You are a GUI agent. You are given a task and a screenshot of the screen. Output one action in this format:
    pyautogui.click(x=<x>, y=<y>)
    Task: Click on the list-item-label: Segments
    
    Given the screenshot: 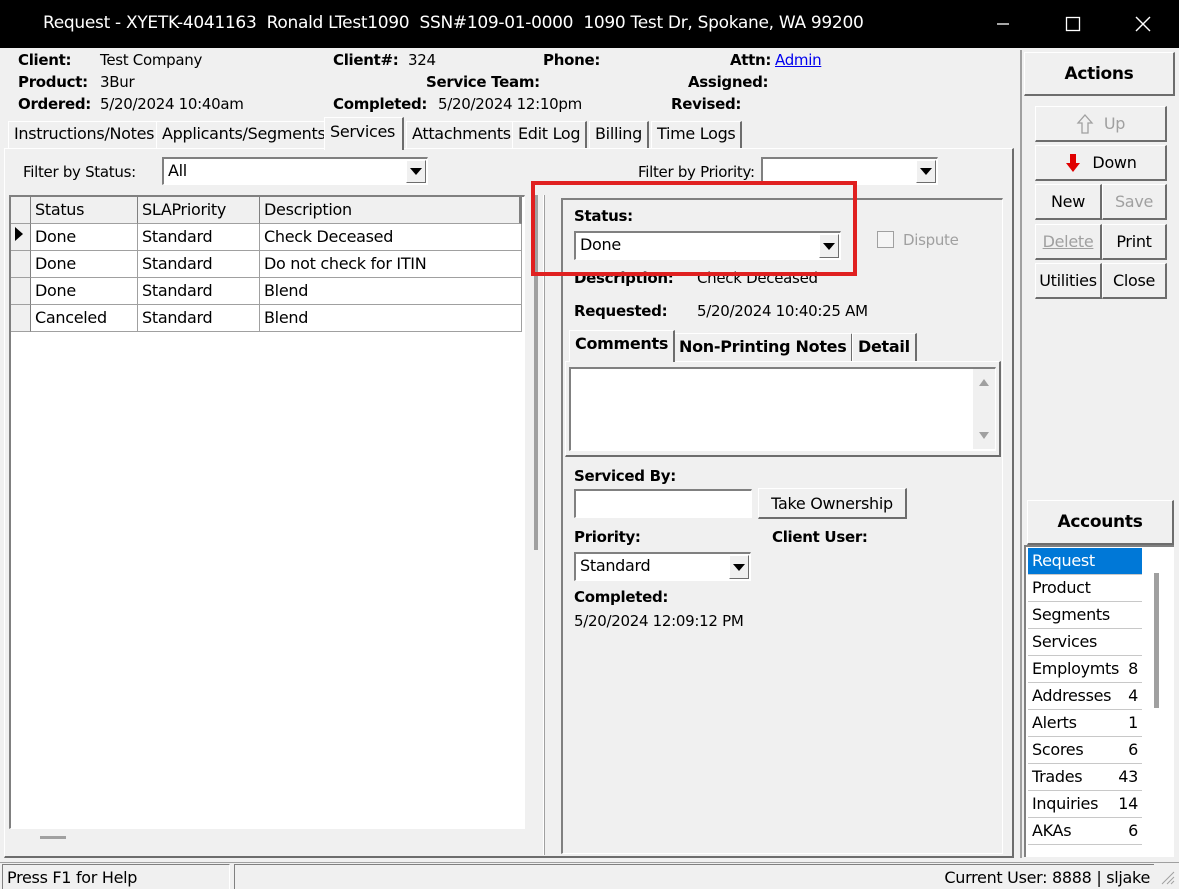 What is the action you would take?
    pyautogui.click(x=1071, y=614)
    